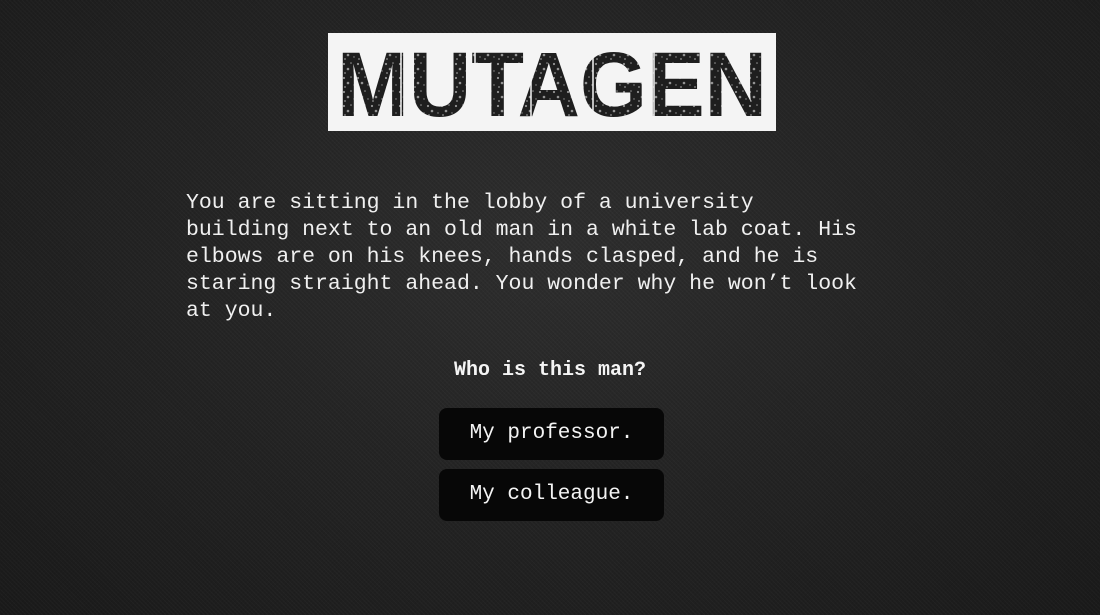 The width and height of the screenshot is (1100, 615). I want to click on choice-button-professor: My professor., so click(551, 434).